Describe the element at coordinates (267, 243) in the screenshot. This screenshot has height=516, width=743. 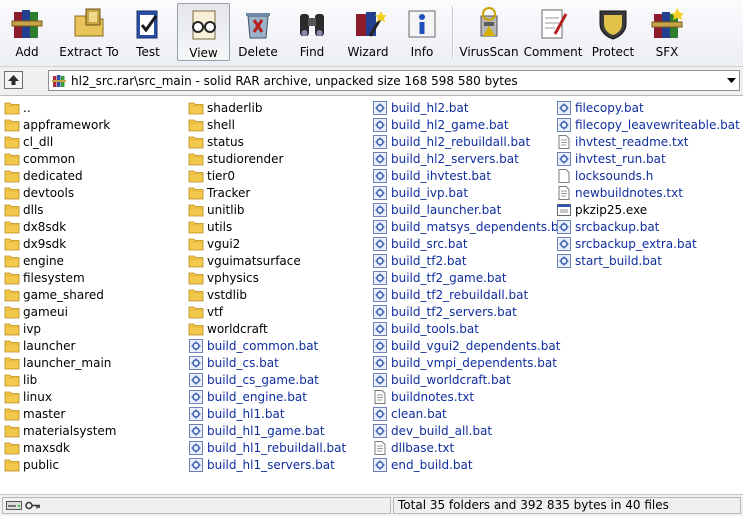
I see `folder-item: vgui2` at that location.